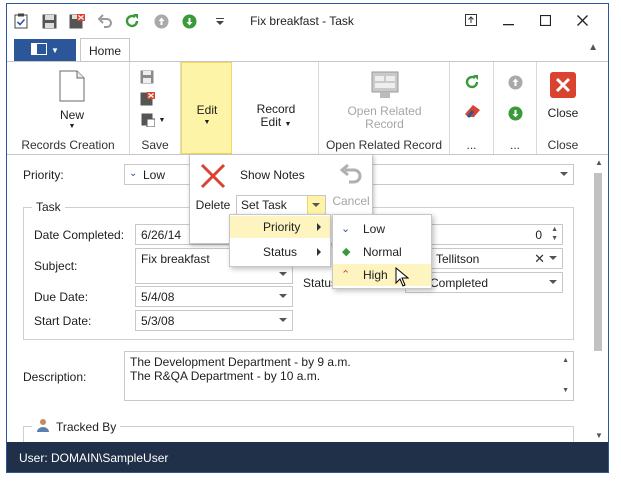 The width and height of the screenshot is (621, 484). I want to click on minimize-button, so click(508, 20).